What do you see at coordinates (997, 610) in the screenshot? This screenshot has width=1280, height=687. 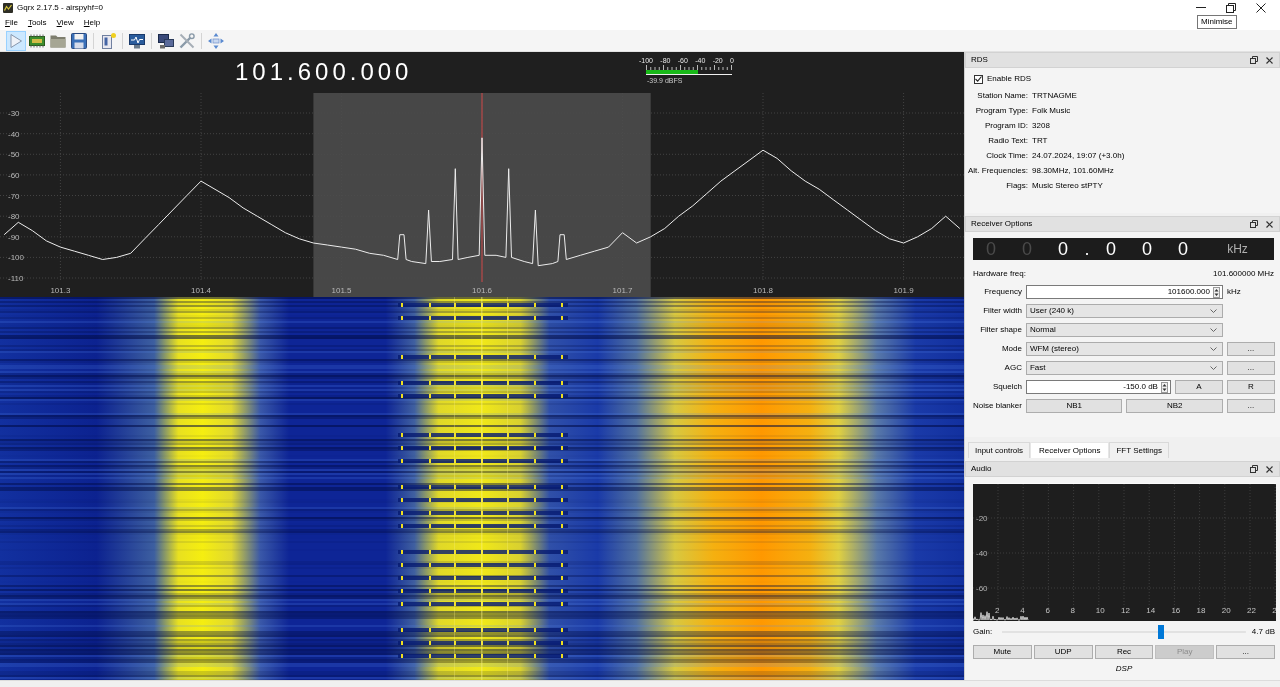 I see `axis-label: 2` at bounding box center [997, 610].